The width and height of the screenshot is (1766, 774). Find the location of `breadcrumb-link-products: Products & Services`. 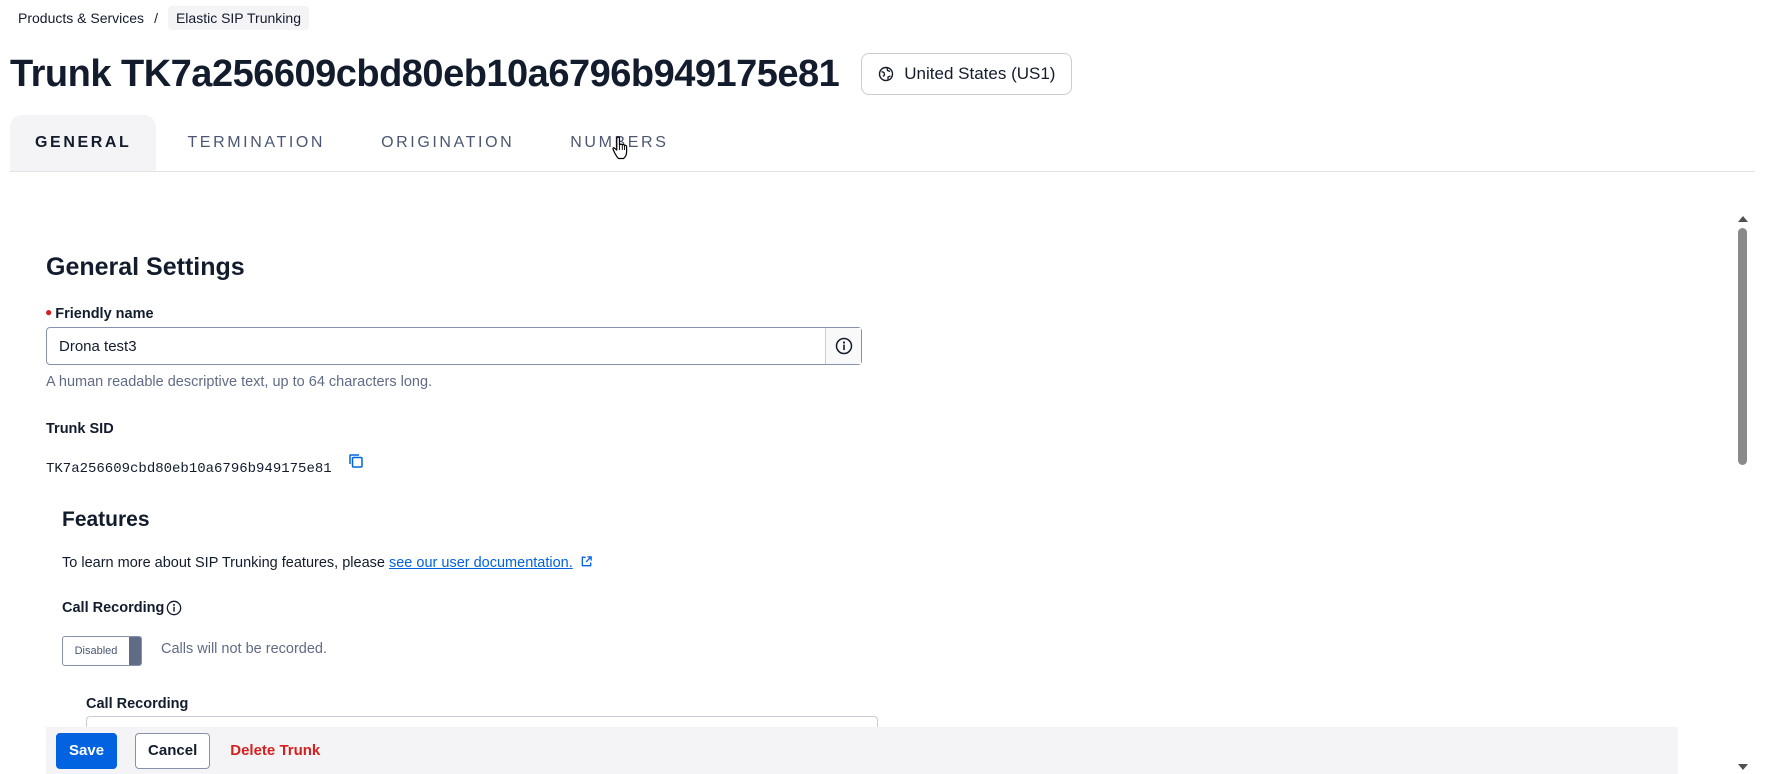

breadcrumb-link-products: Products & Services is located at coordinates (81, 18).